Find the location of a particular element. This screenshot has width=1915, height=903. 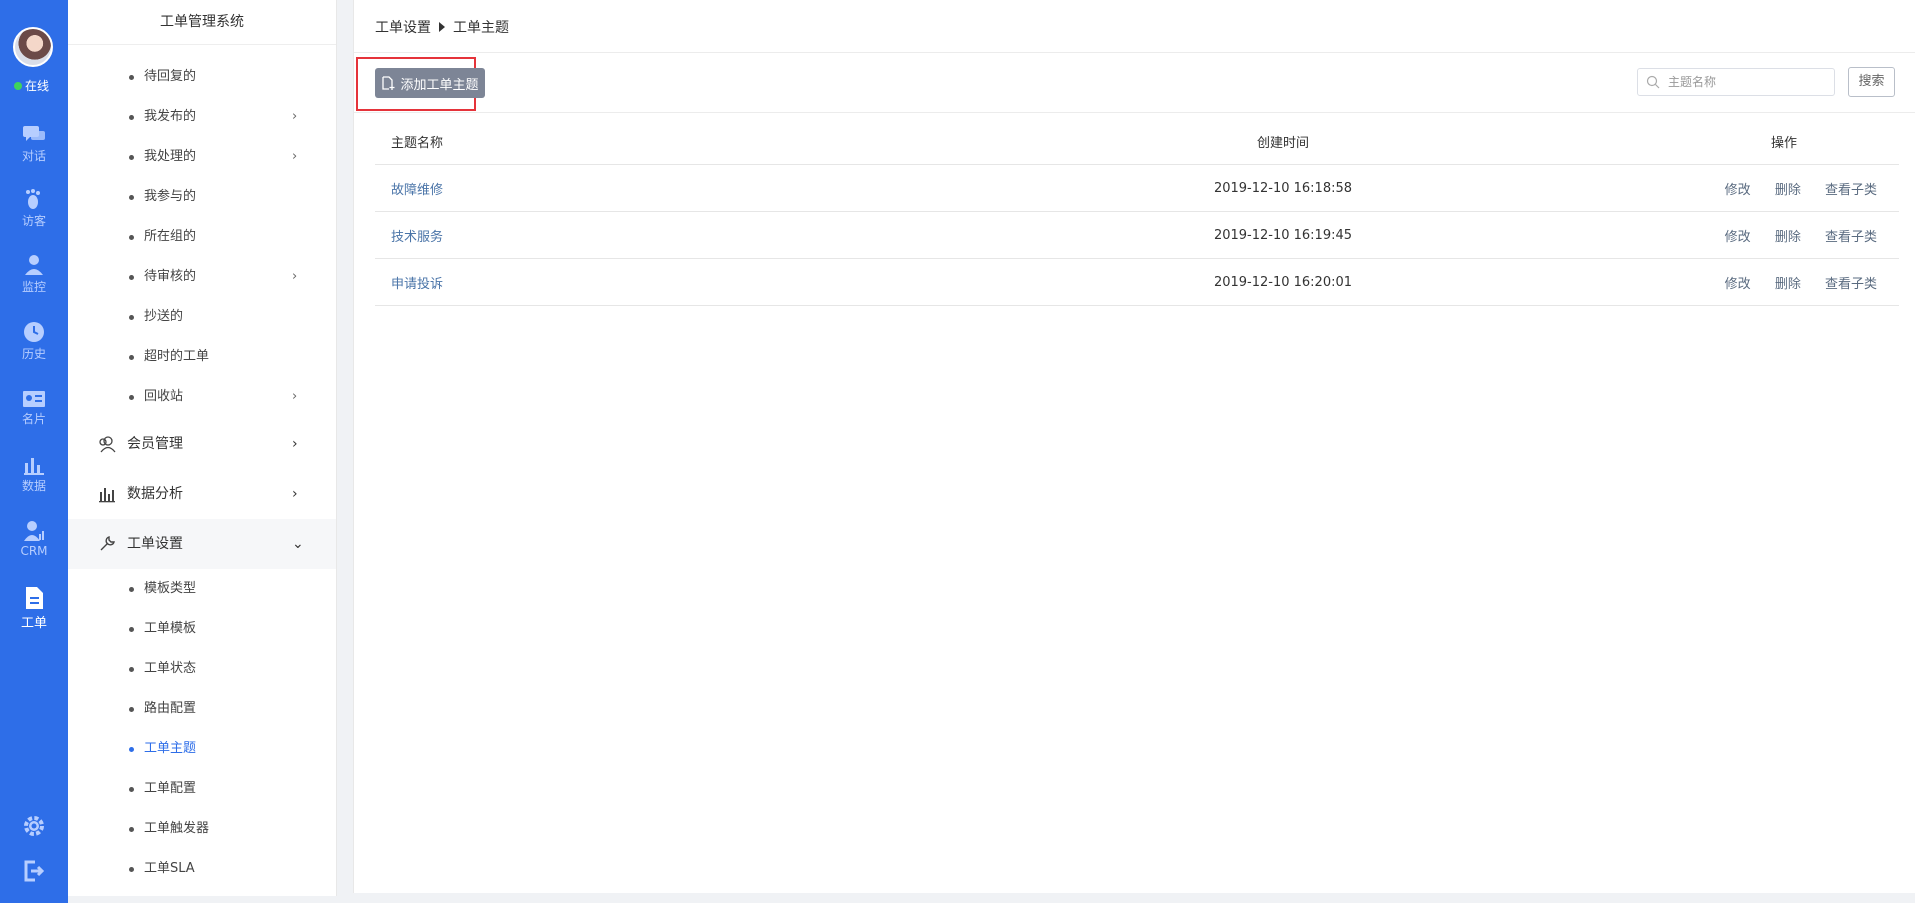

sidebar-group-ticket-settings: 工单设置 ⌄ is located at coordinates (202, 544).